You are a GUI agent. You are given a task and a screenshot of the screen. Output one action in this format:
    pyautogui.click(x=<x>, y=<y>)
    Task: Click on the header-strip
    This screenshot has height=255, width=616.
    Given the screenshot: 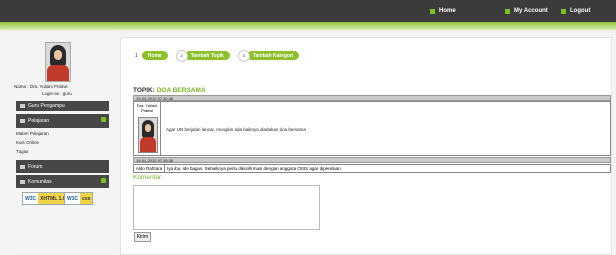 What is the action you would take?
    pyautogui.click(x=308, y=26)
    